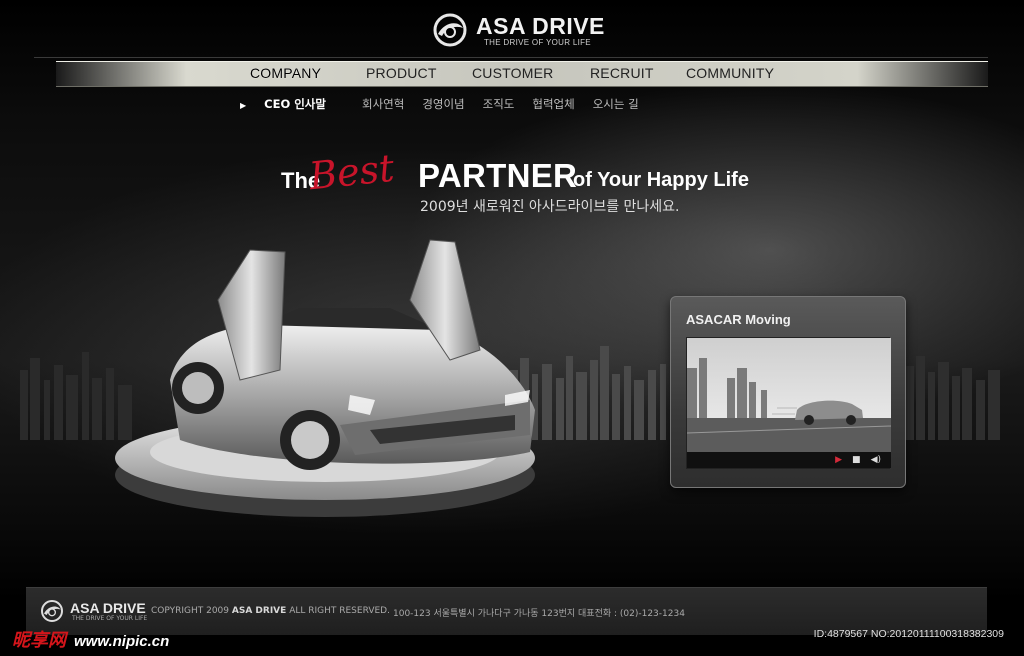  What do you see at coordinates (498, 175) in the screenshot?
I see `headline-partner: PARTNER` at bounding box center [498, 175].